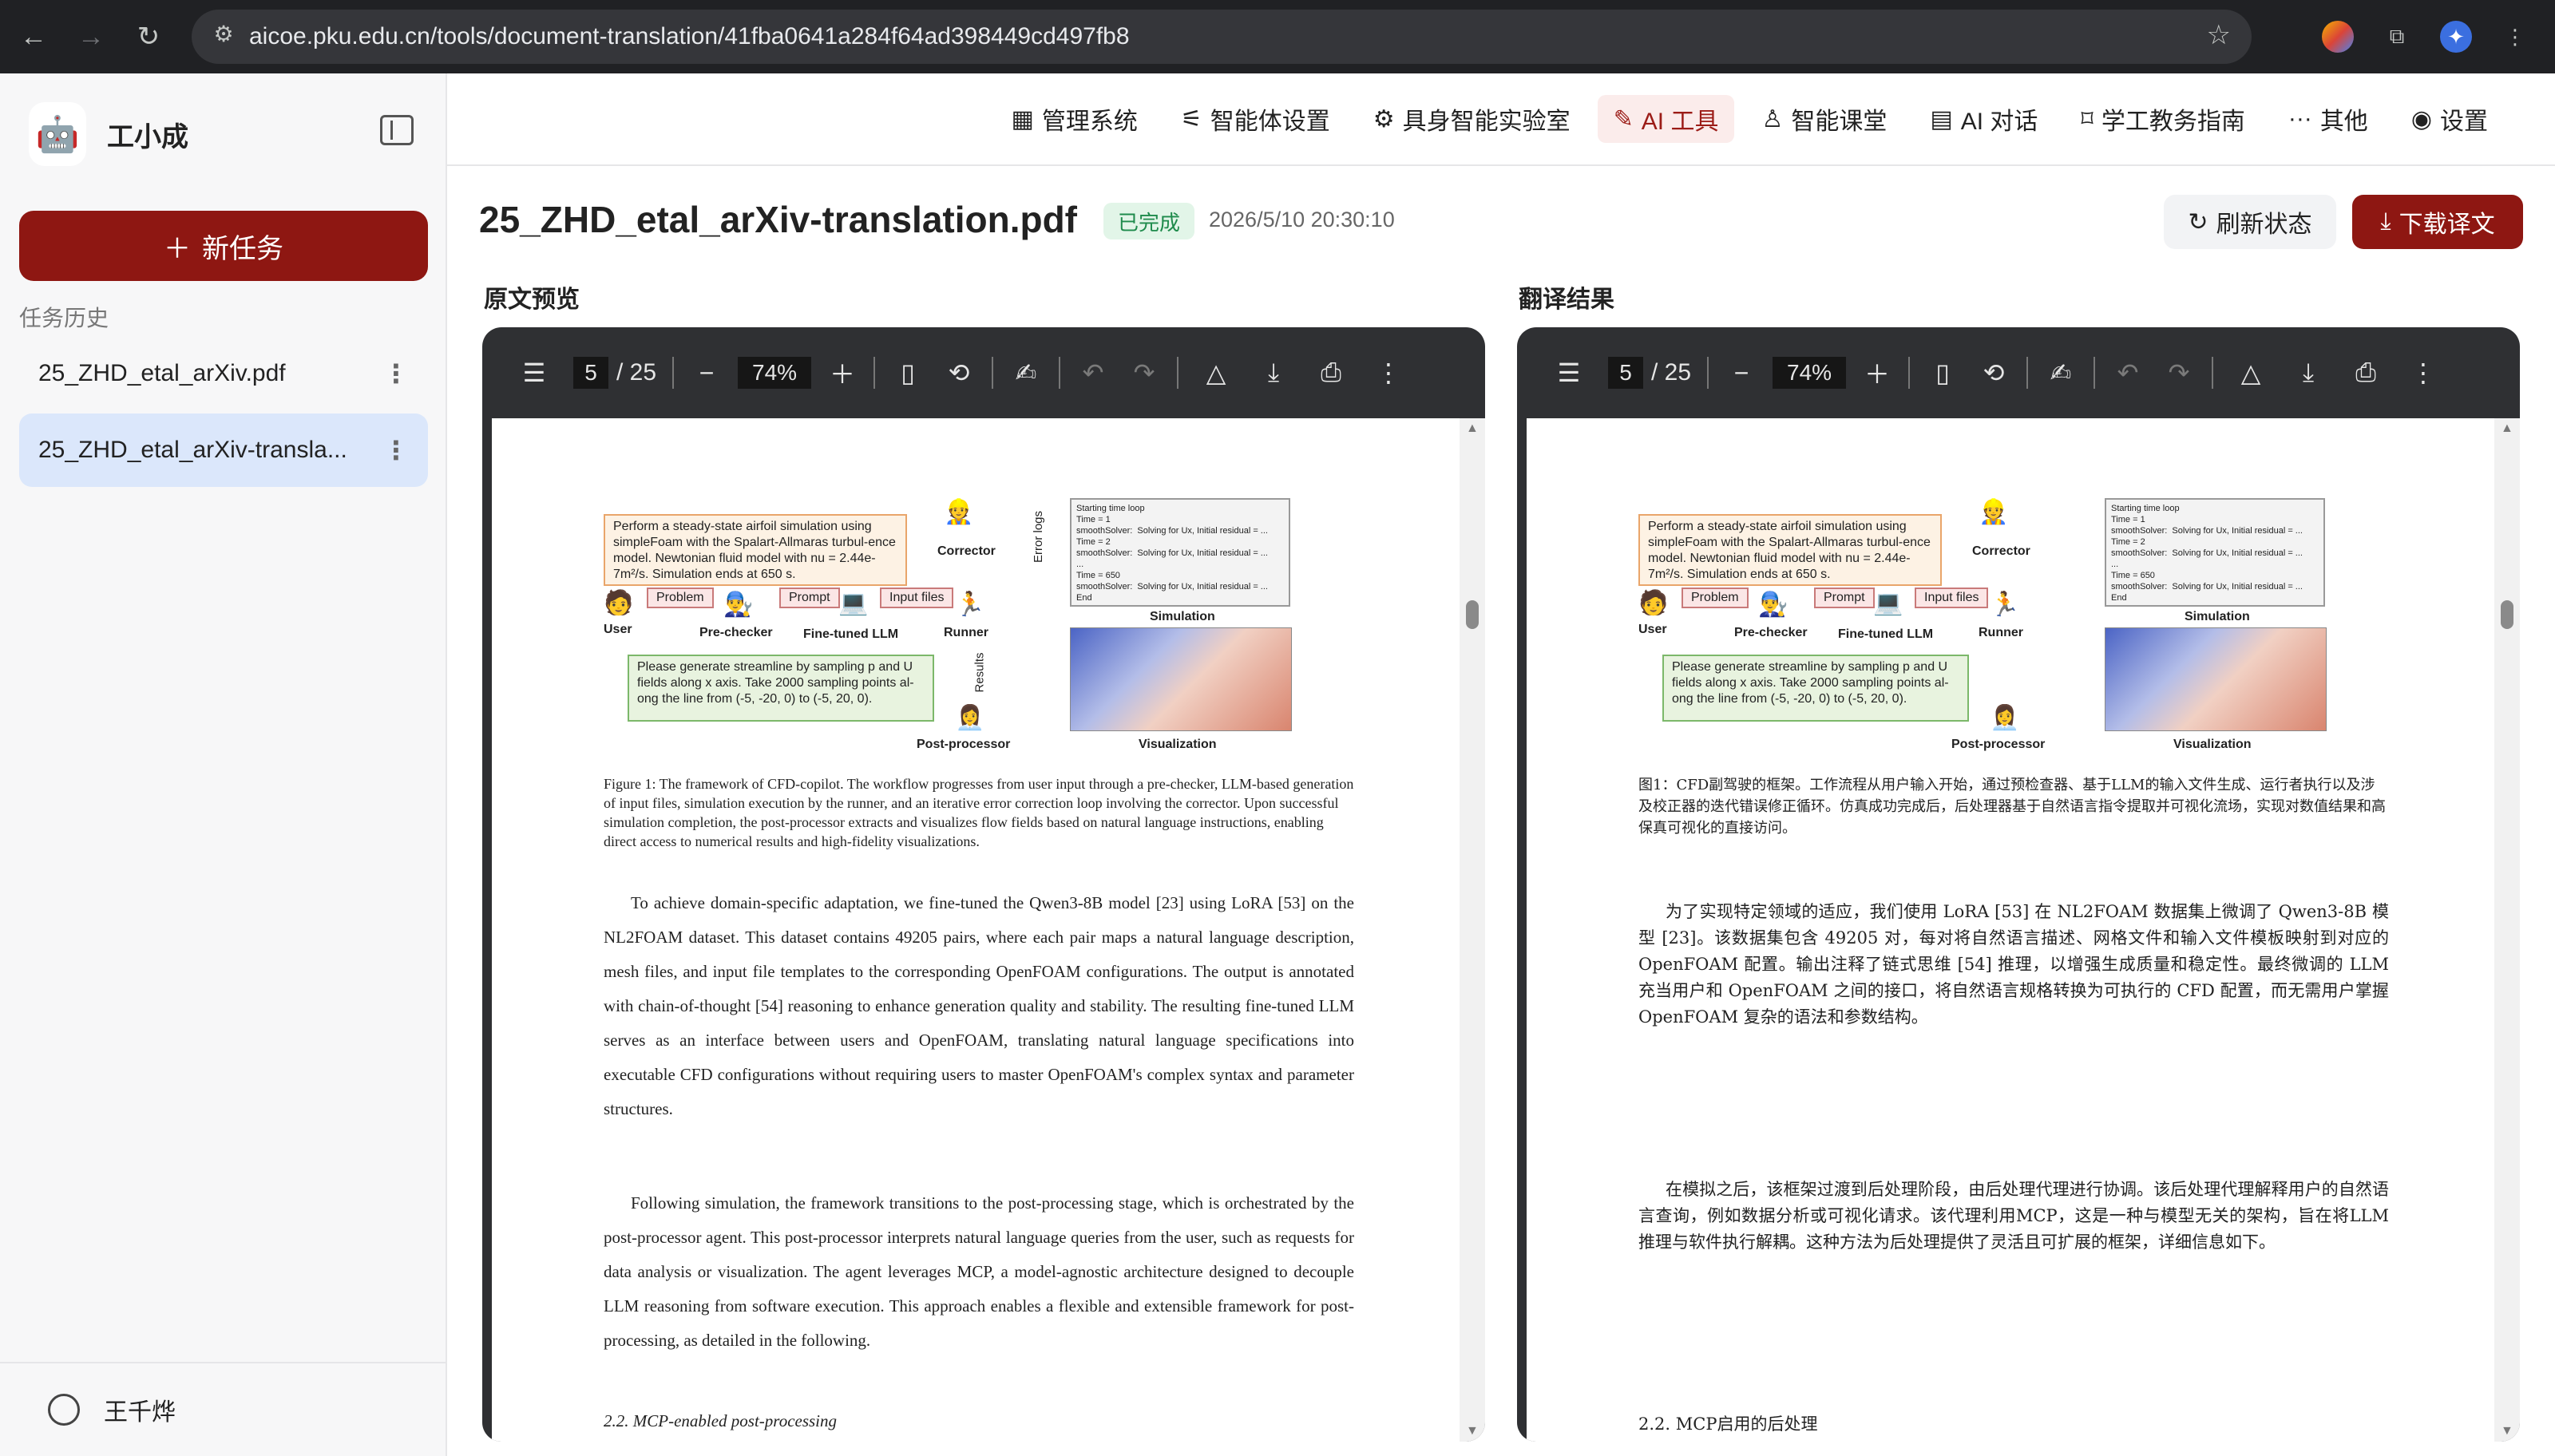 Image resolution: width=2555 pixels, height=1456 pixels. Describe the element at coordinates (223, 1409) in the screenshot. I see `user-profile: 王千烨` at that location.